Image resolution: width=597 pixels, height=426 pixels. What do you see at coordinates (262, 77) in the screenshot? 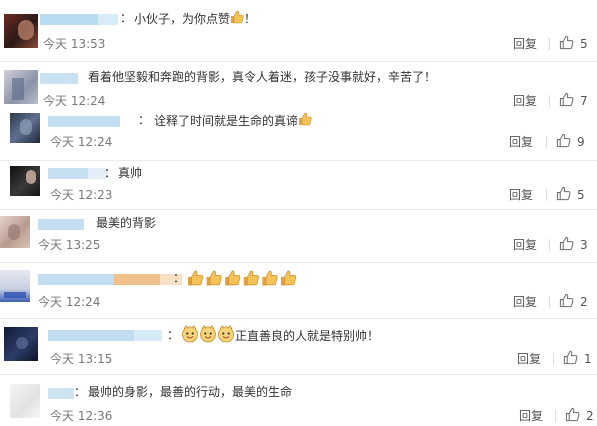
I see `comment-text: 看着他坚毅和奔跑的背影，真令人着迷，孩子没事就好，辛苦了！` at bounding box center [262, 77].